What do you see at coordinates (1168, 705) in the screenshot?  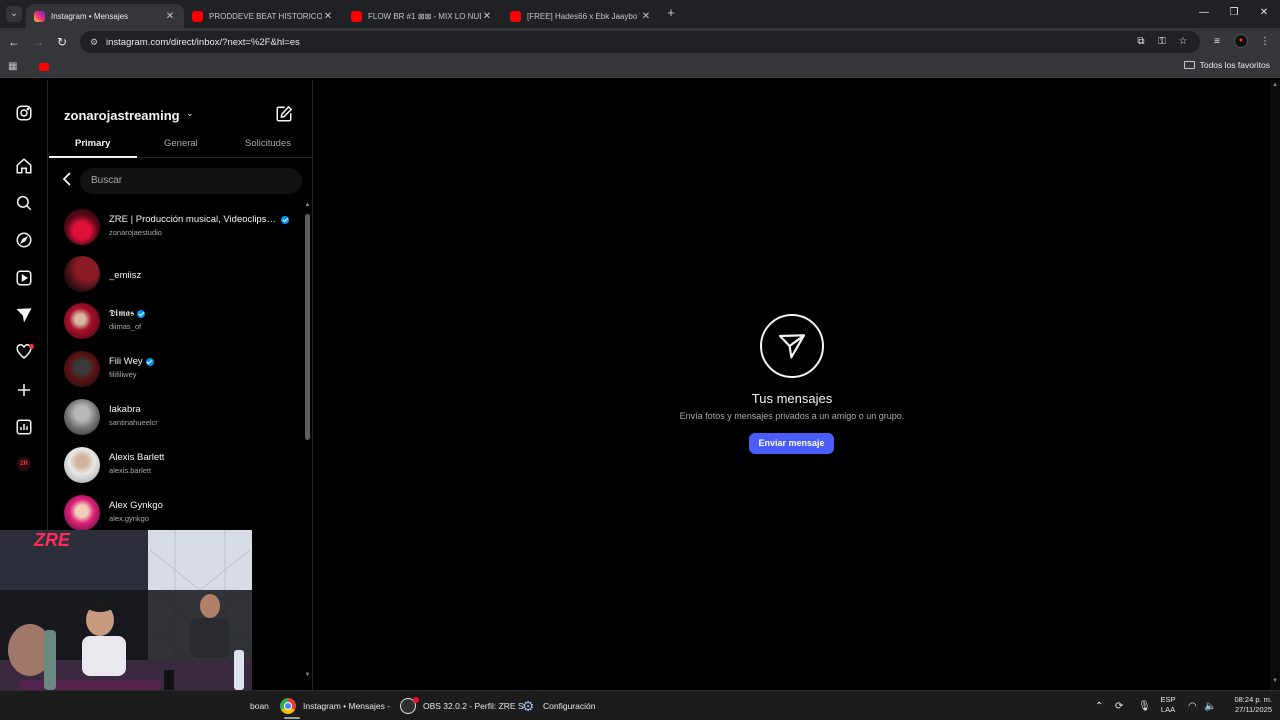 I see `language-indicator: ESP LAA` at bounding box center [1168, 705].